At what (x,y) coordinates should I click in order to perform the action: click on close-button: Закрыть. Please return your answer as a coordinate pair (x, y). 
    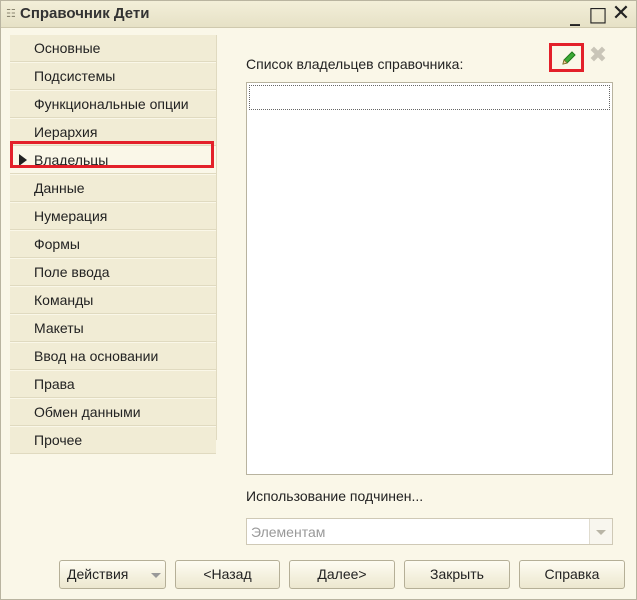
    Looking at the image, I should click on (457, 574).